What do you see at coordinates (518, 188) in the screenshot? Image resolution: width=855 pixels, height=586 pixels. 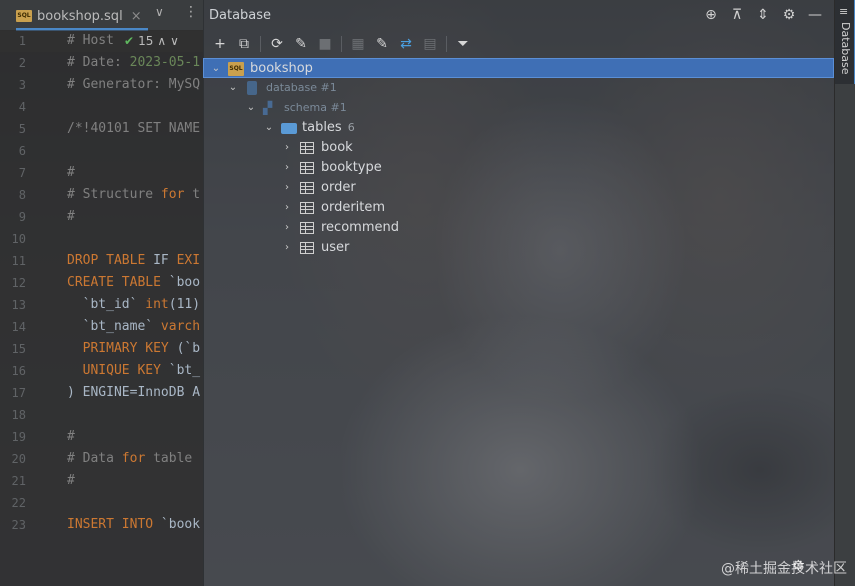 I see `tree-item-table-order: › order` at bounding box center [518, 188].